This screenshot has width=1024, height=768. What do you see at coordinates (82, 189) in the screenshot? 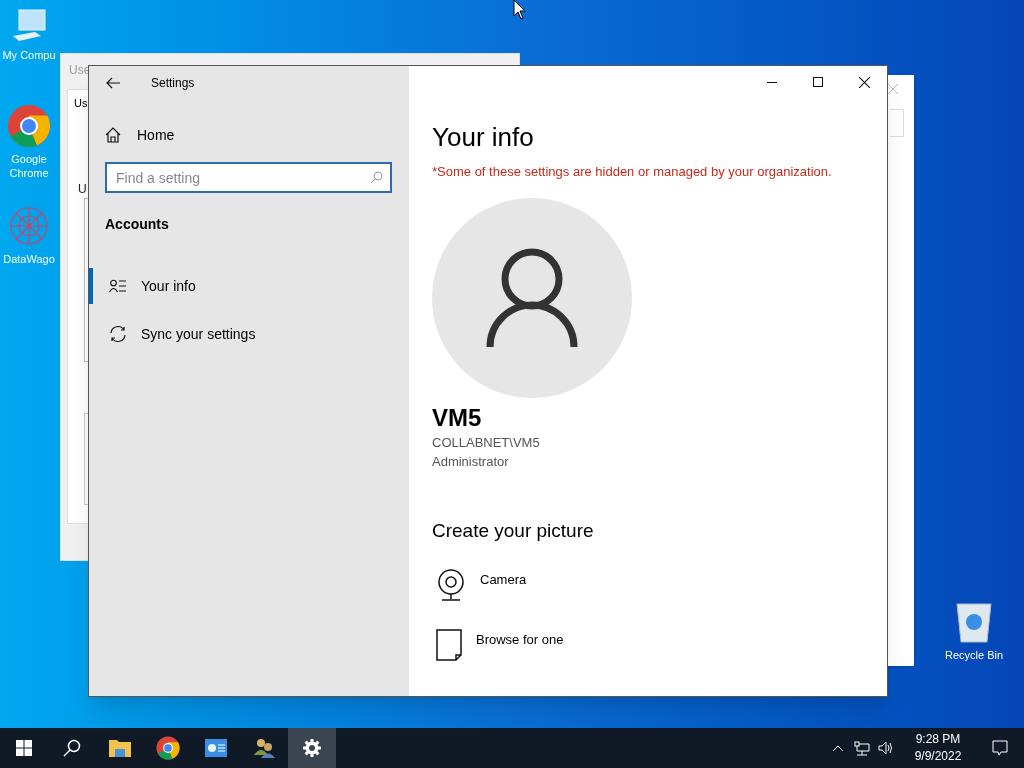
I see `field-label: U` at bounding box center [82, 189].